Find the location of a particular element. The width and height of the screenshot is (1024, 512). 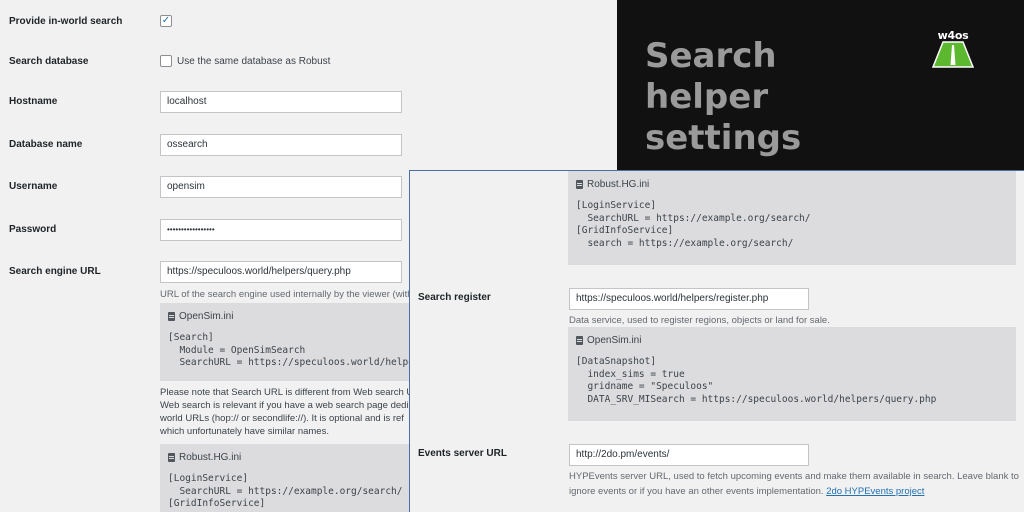

provide-search-checkbox: ✓ is located at coordinates (166, 21).